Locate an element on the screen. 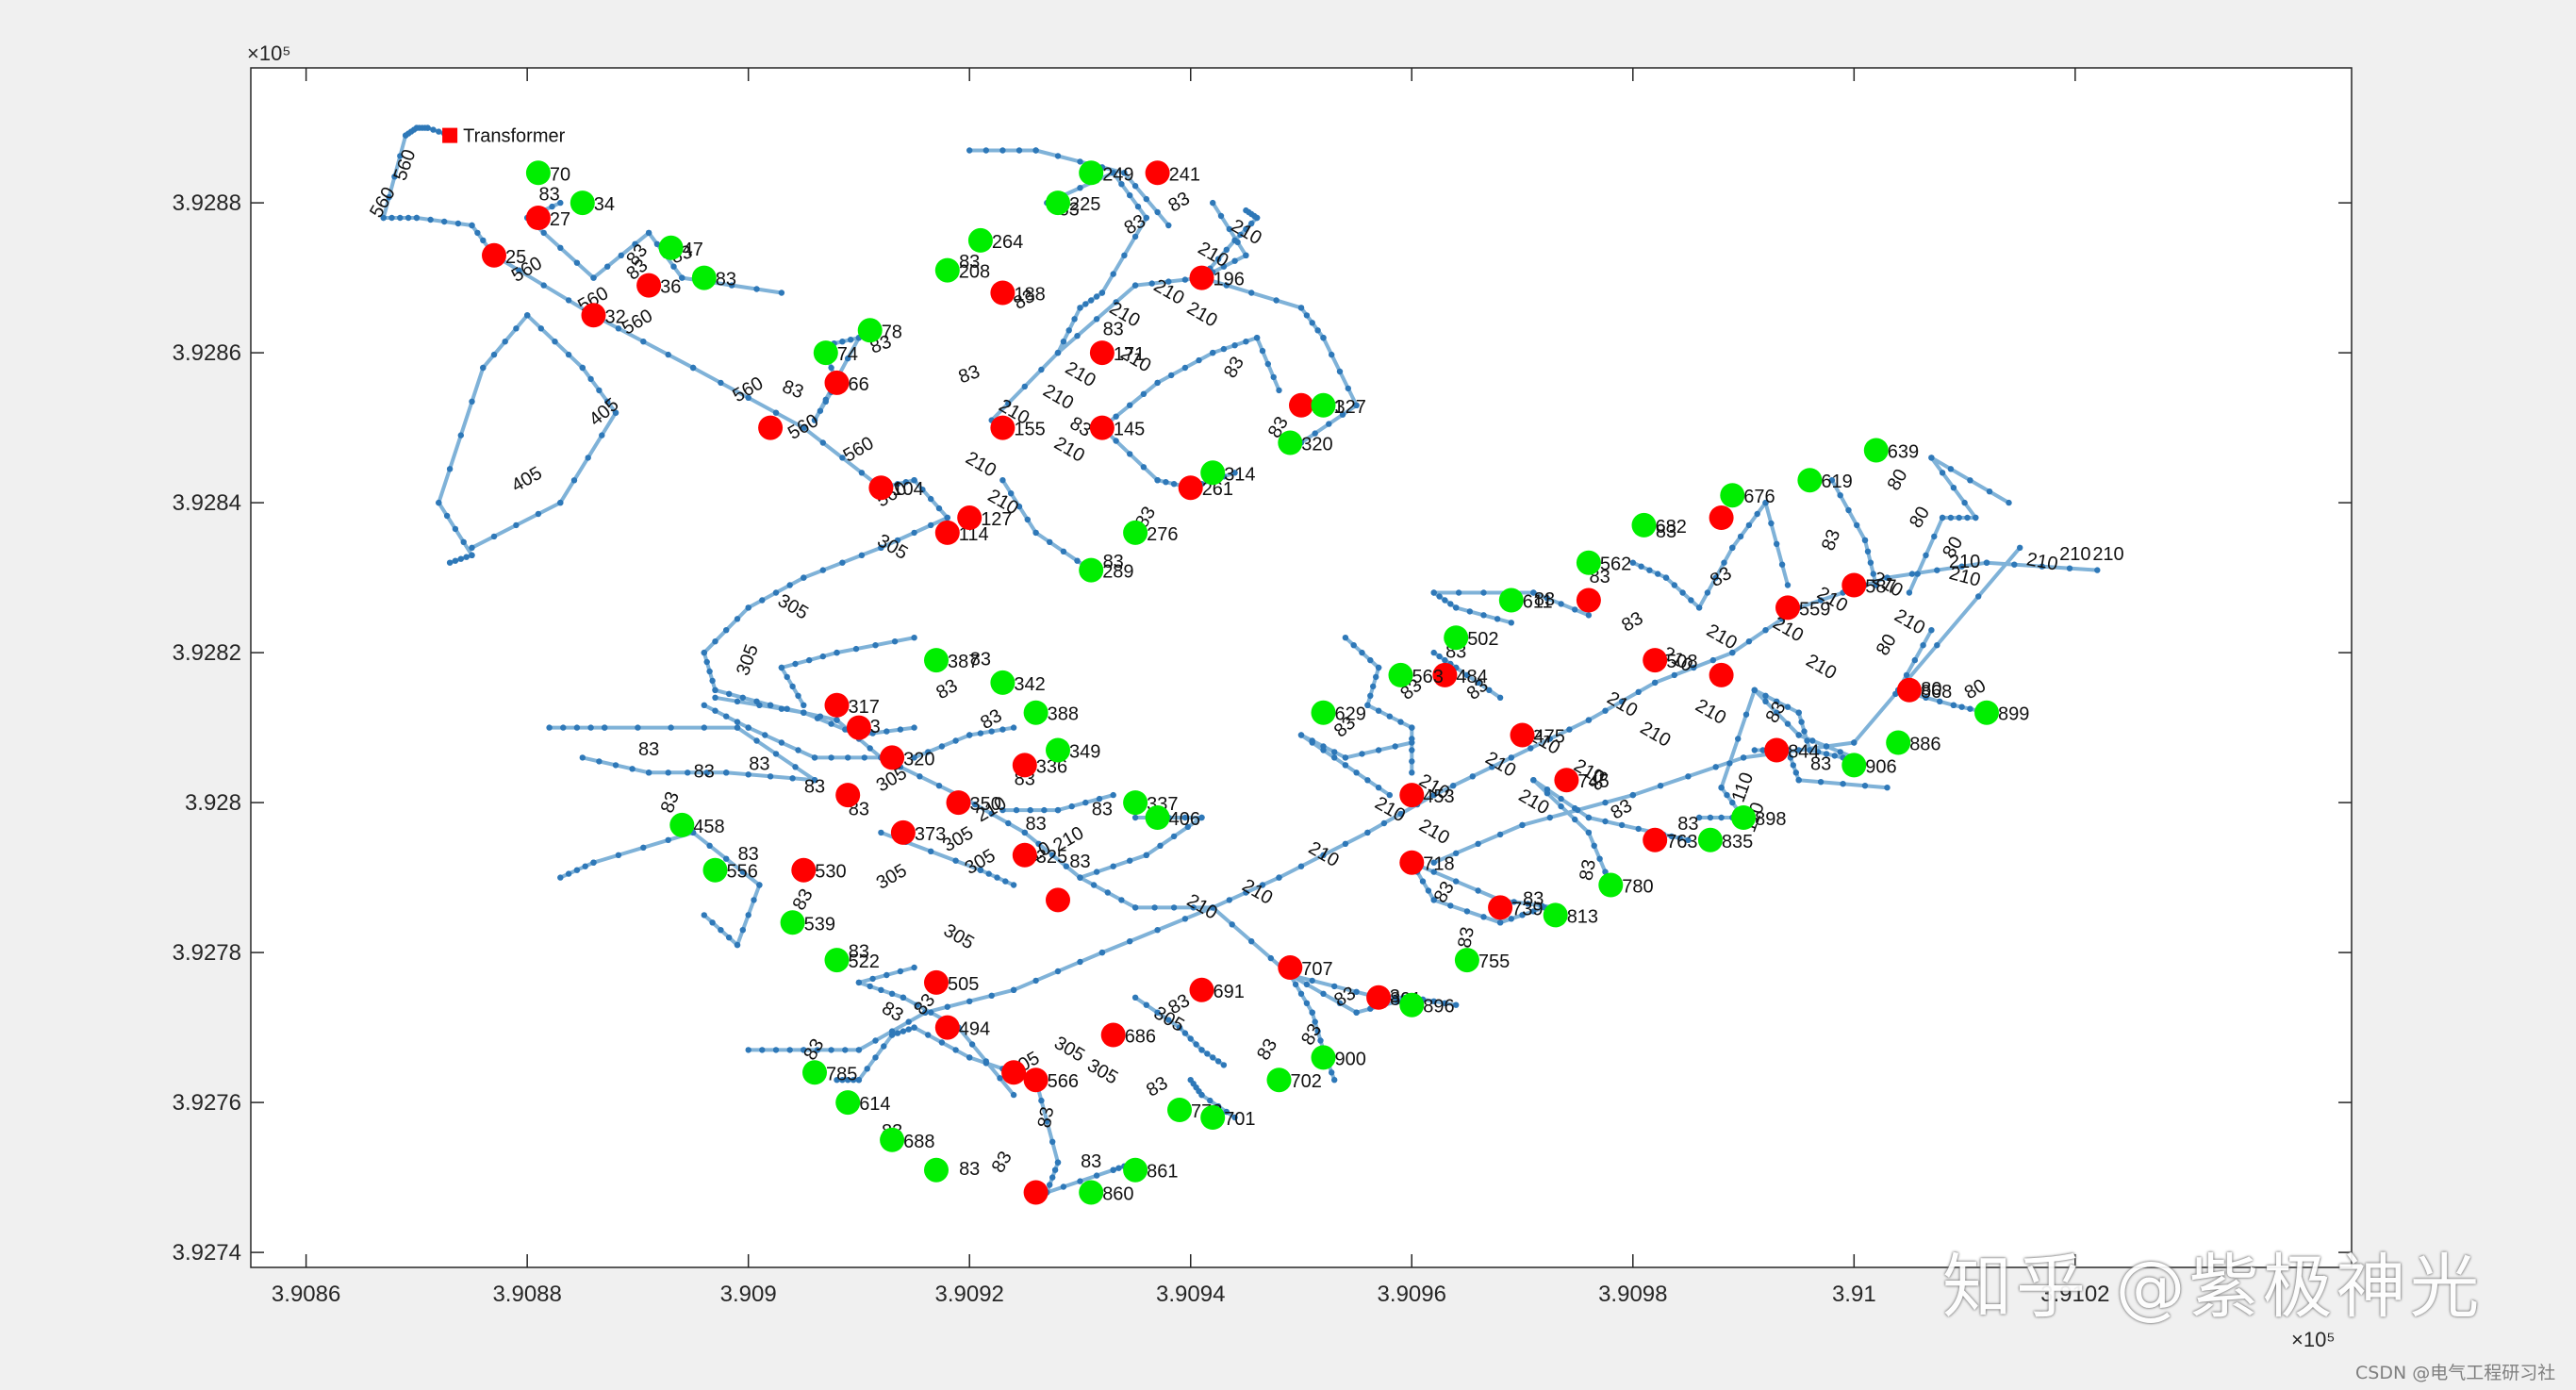 This screenshot has width=2576, height=1390. y-tick-label: 3.9288 is located at coordinates (207, 203).